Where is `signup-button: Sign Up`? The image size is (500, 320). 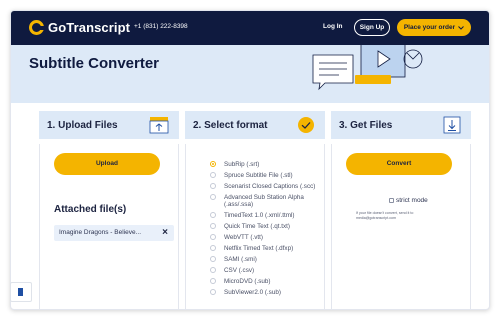 signup-button: Sign Up is located at coordinates (372, 27).